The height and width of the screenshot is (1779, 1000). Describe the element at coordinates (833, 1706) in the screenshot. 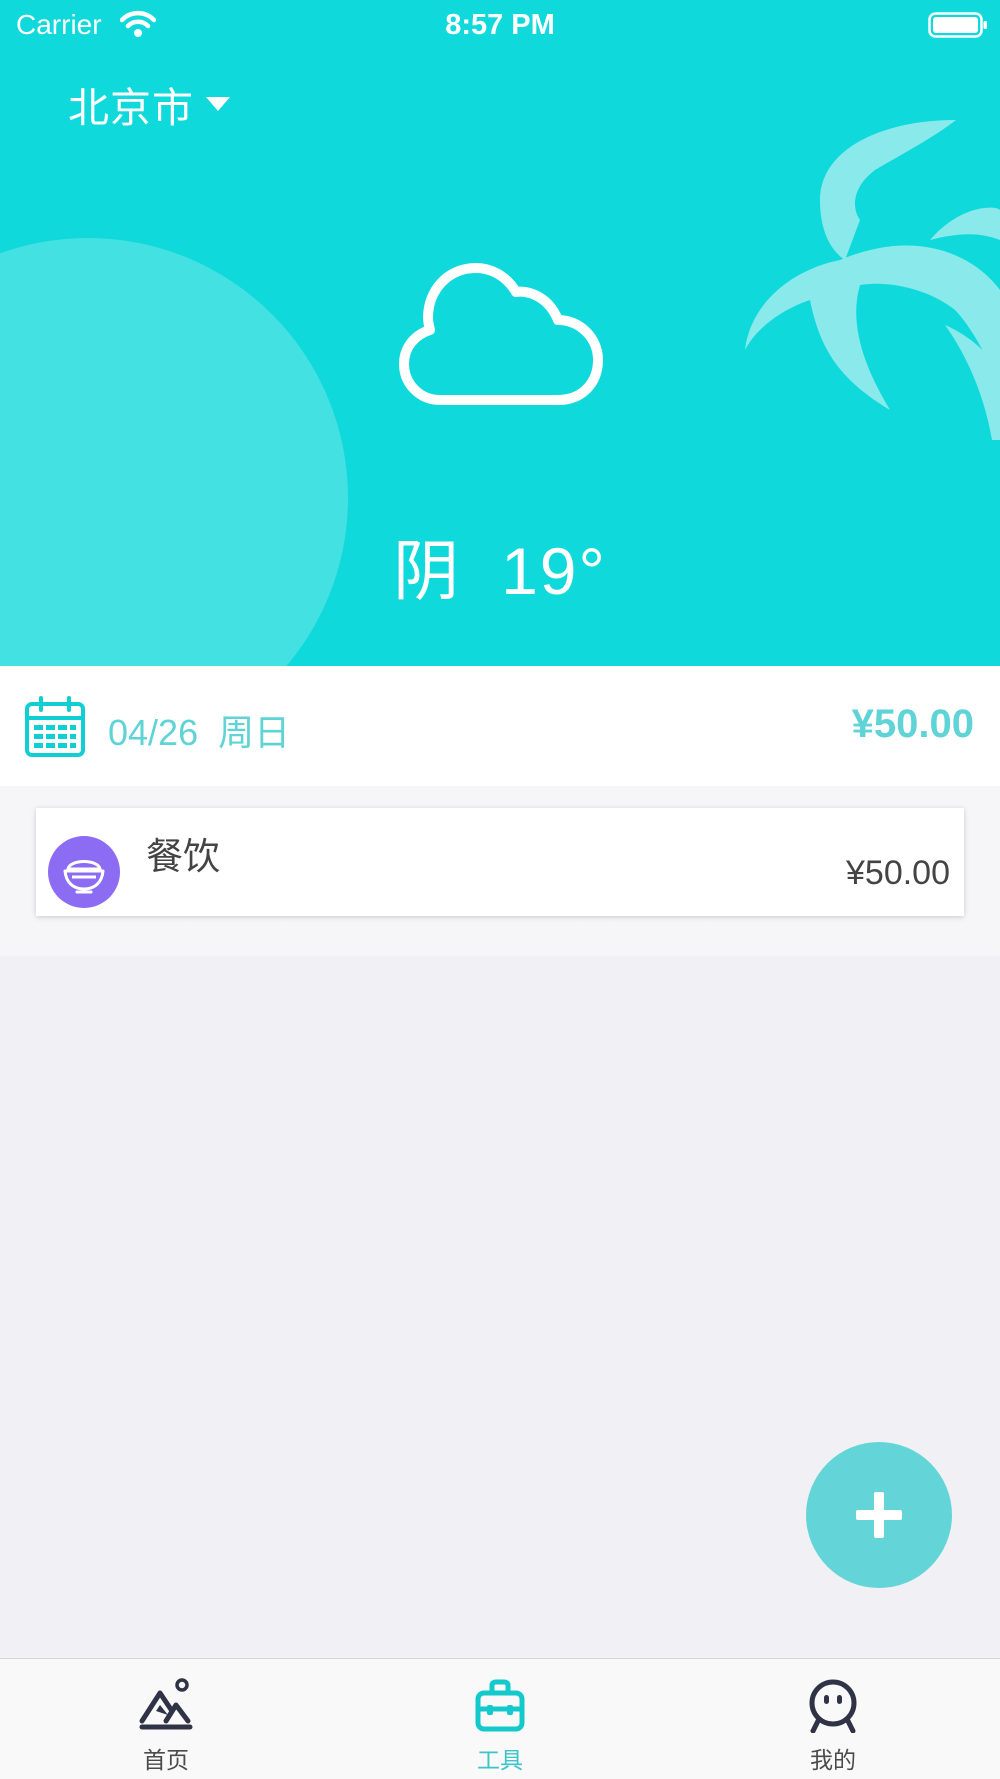

I see `person-icon` at that location.